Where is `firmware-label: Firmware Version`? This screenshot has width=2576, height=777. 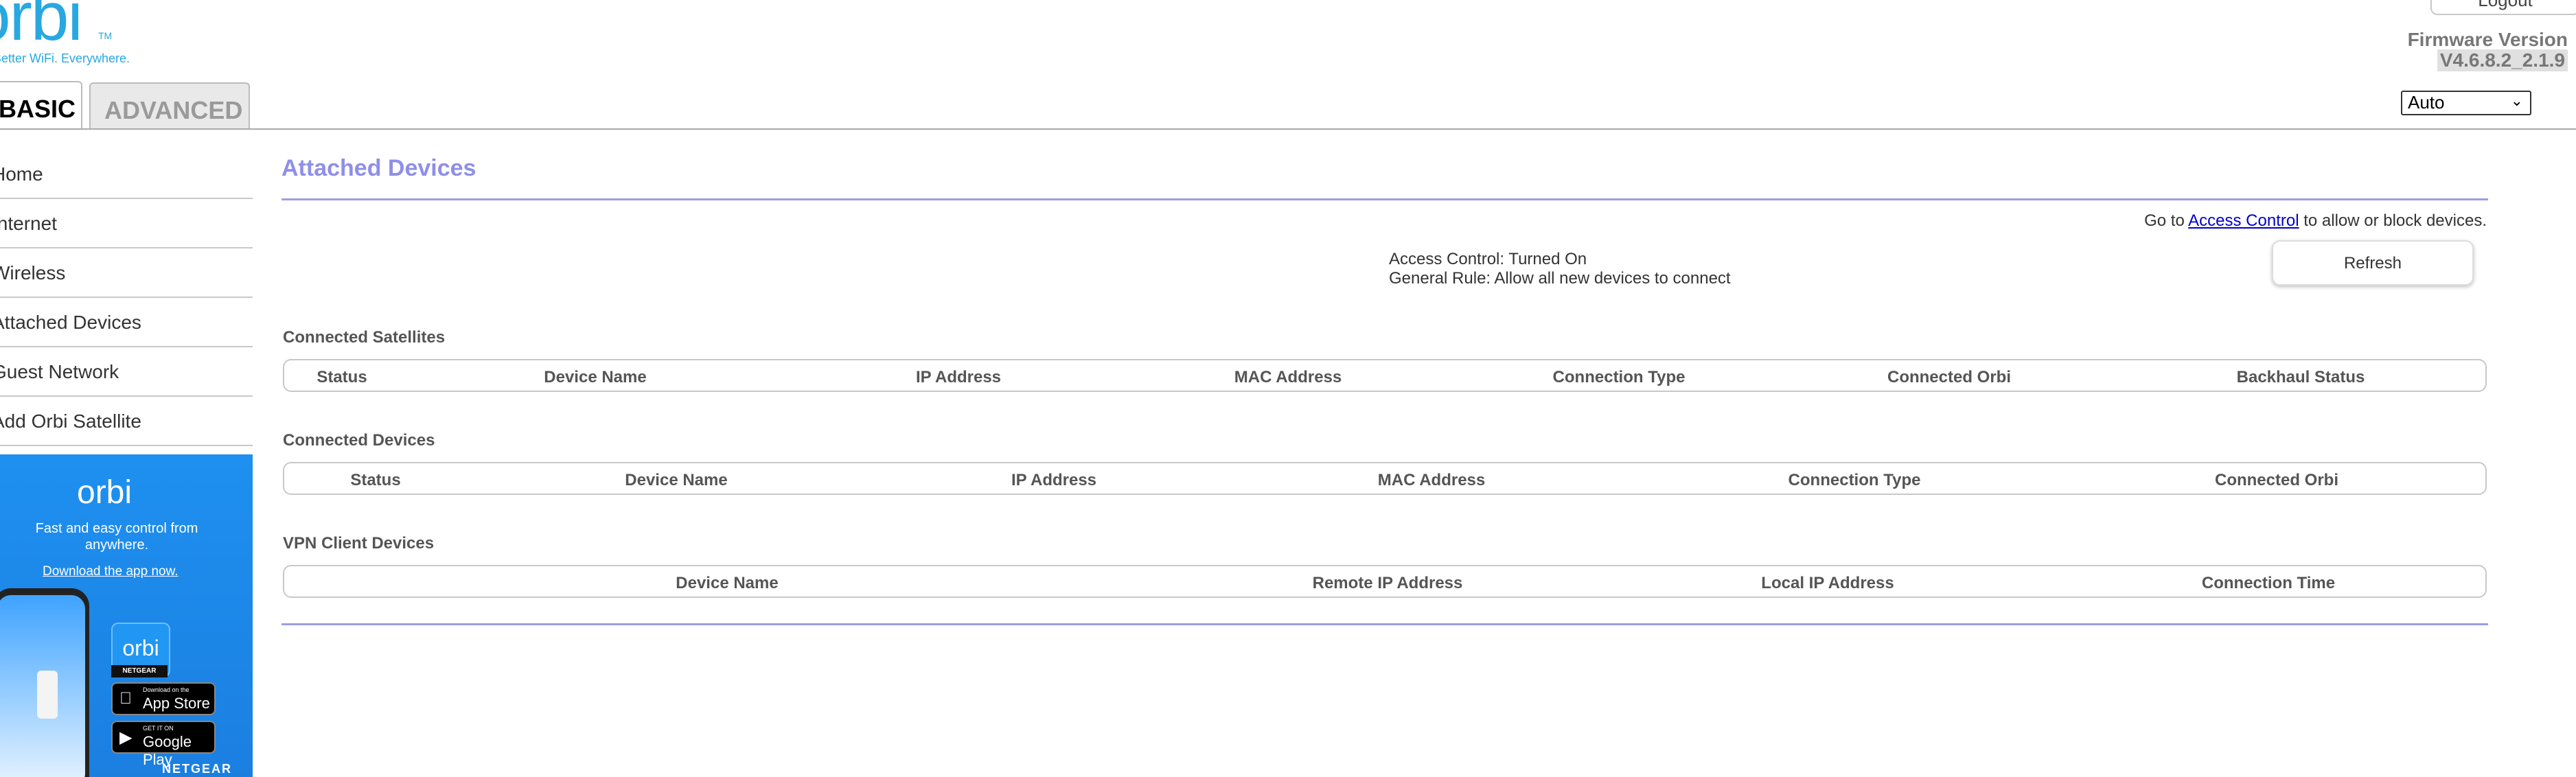
firmware-label: Firmware Version is located at coordinates (2487, 39).